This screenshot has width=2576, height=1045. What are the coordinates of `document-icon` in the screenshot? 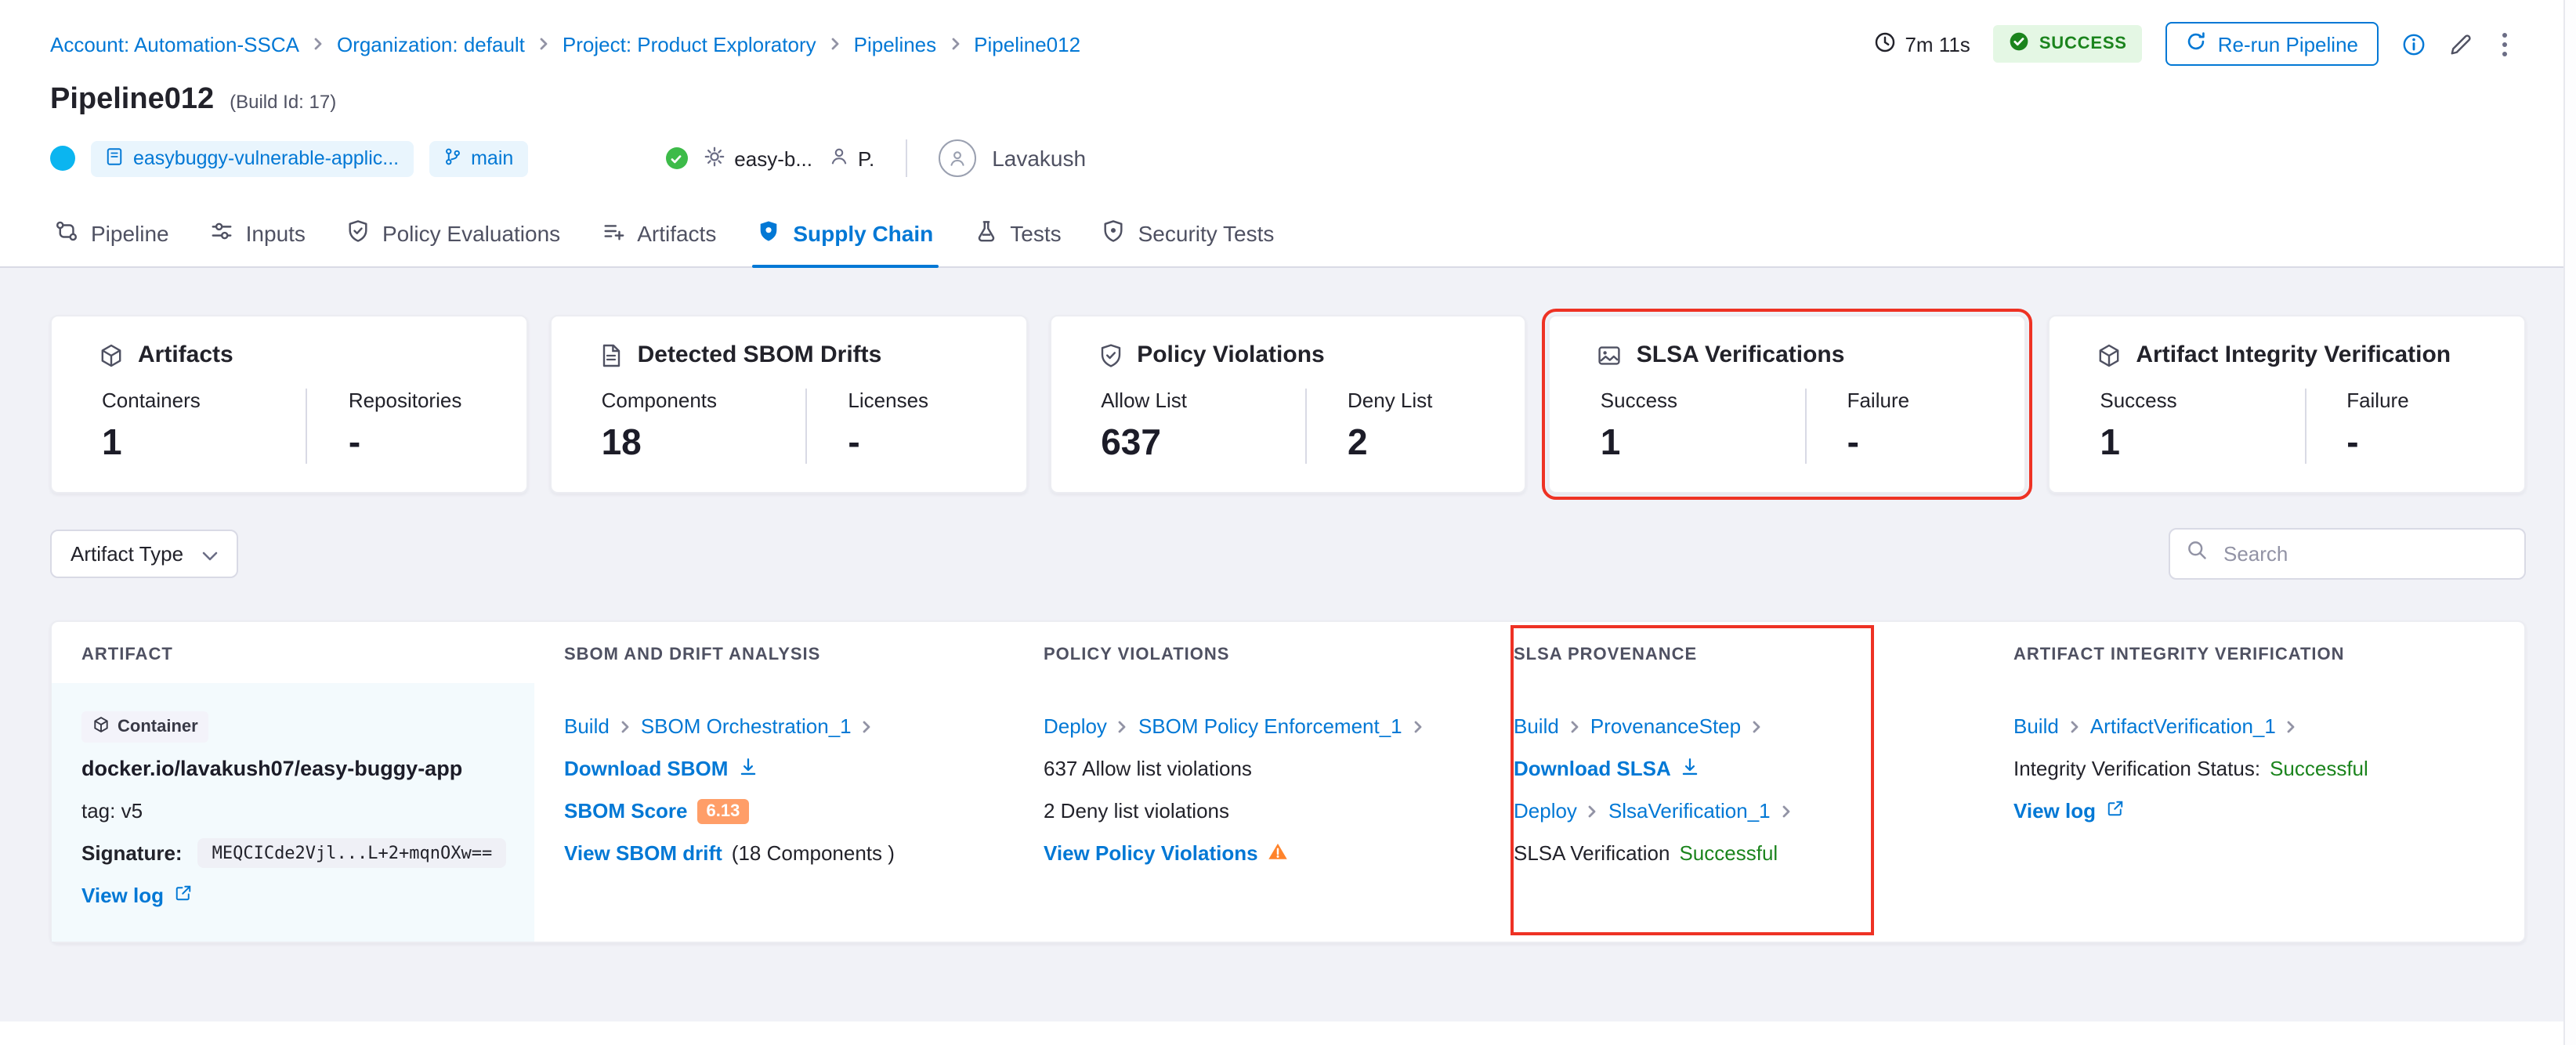 It's located at (612, 354).